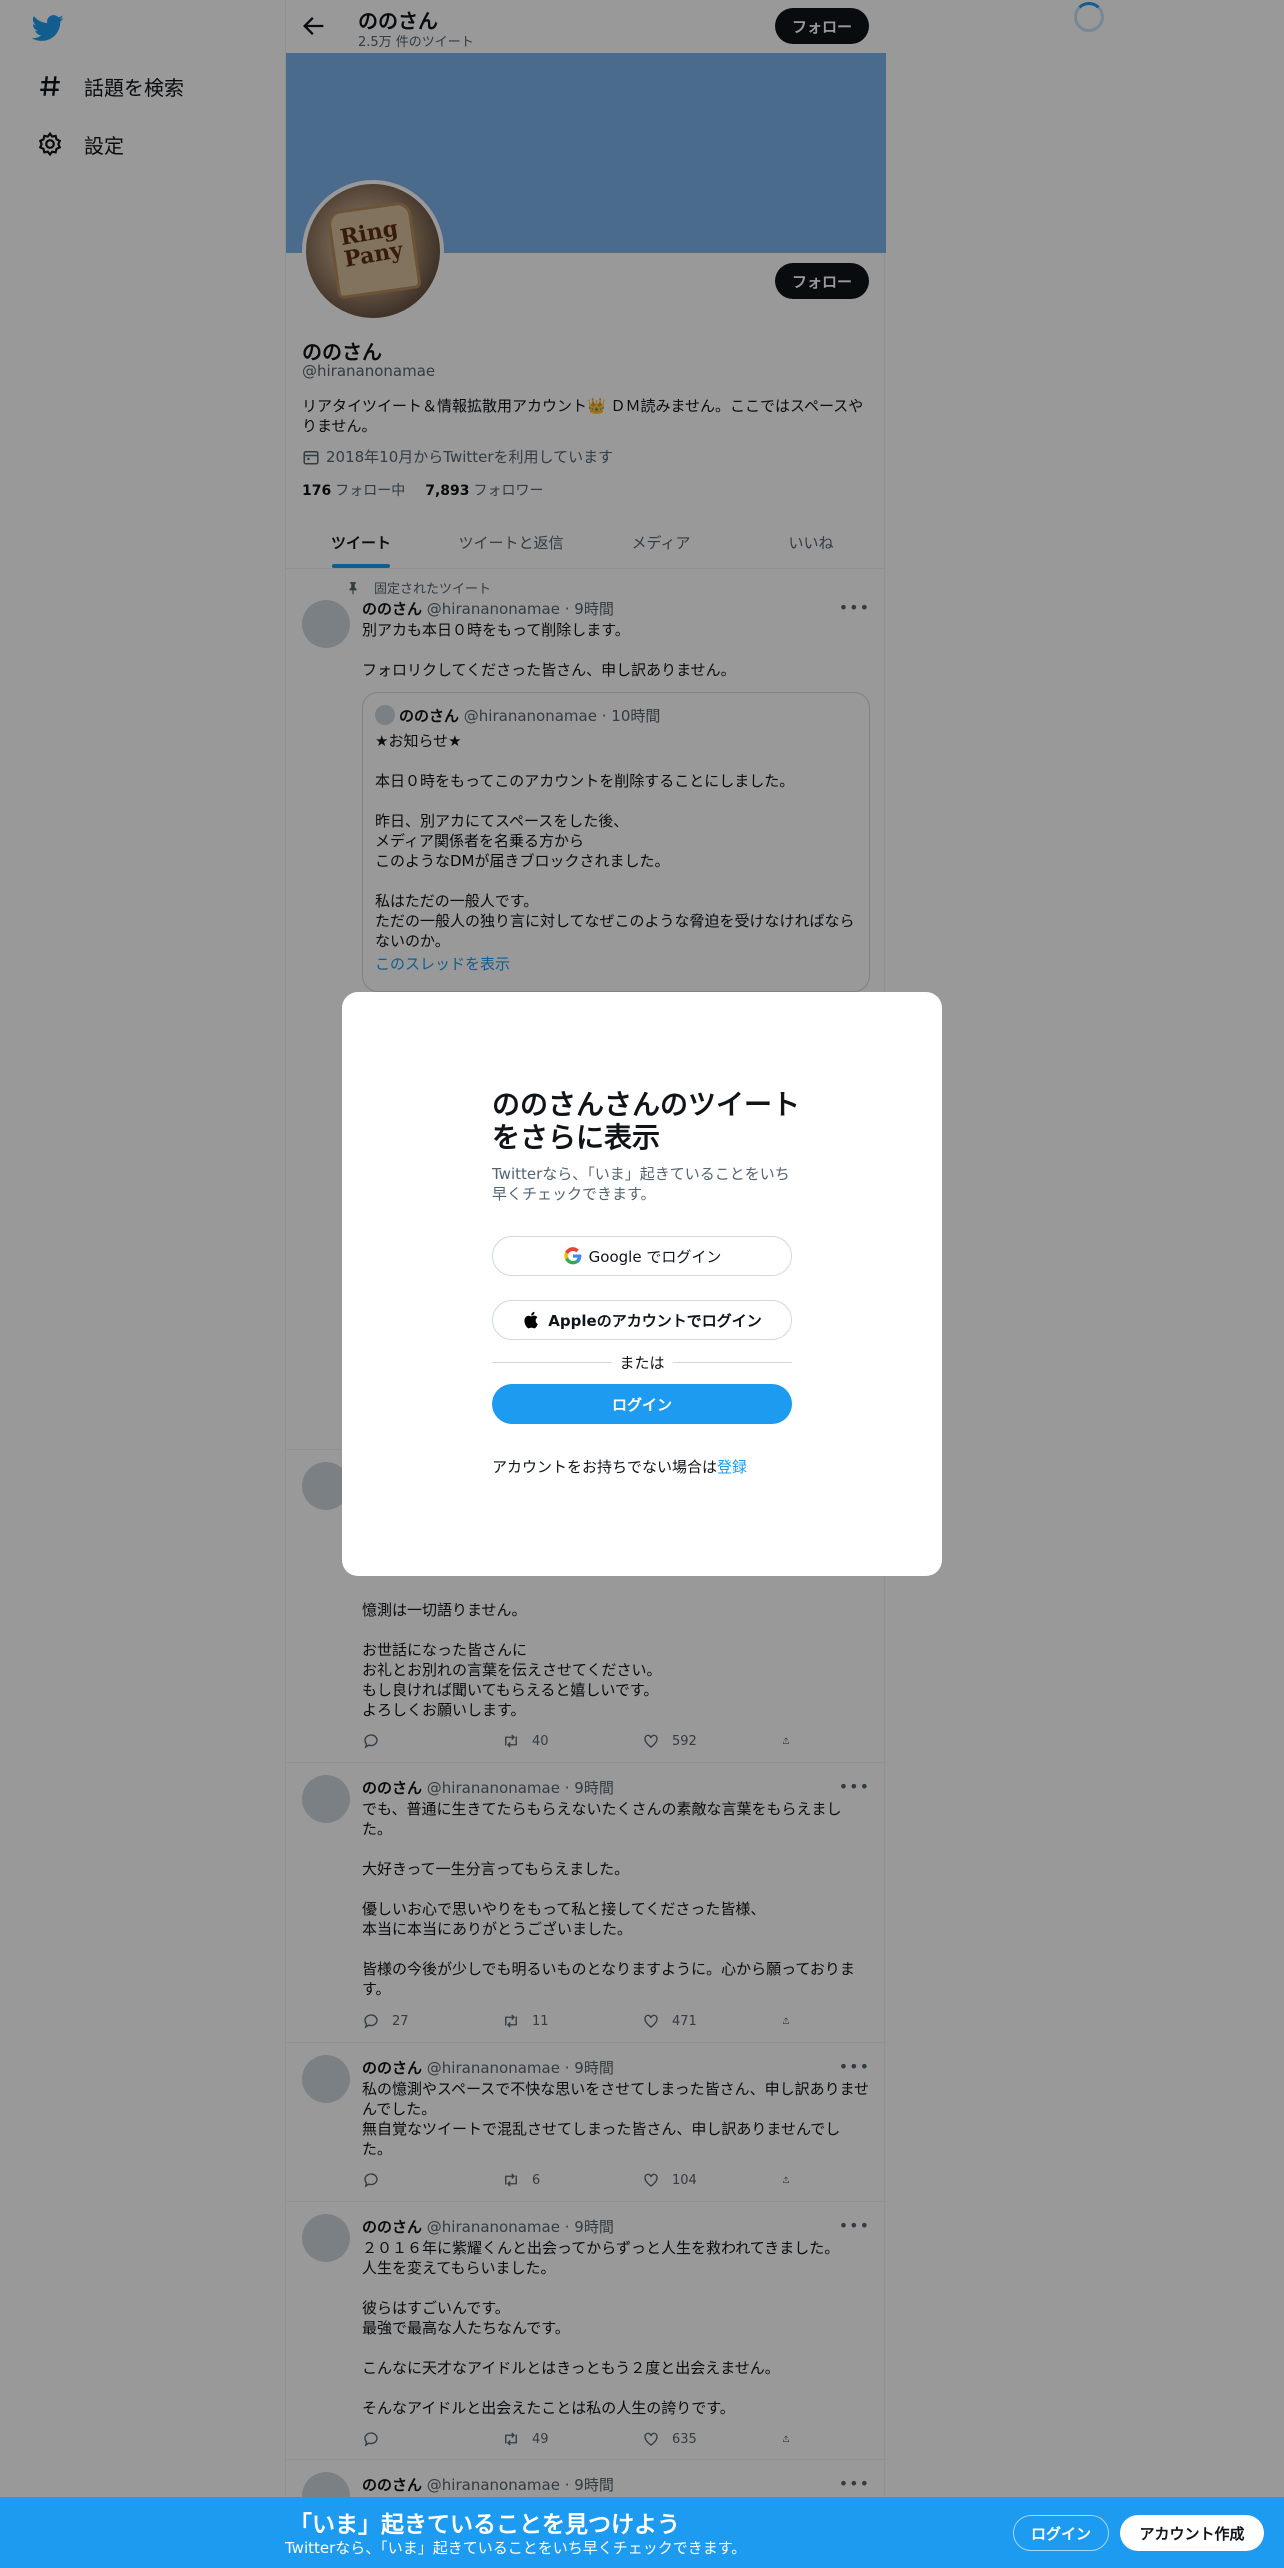 This screenshot has height=2568, width=1284. What do you see at coordinates (516, 2548) in the screenshot?
I see `bottom-bar-subtitle: Twitterなら、「いま」起きていることをいち早くチェックできます。` at bounding box center [516, 2548].